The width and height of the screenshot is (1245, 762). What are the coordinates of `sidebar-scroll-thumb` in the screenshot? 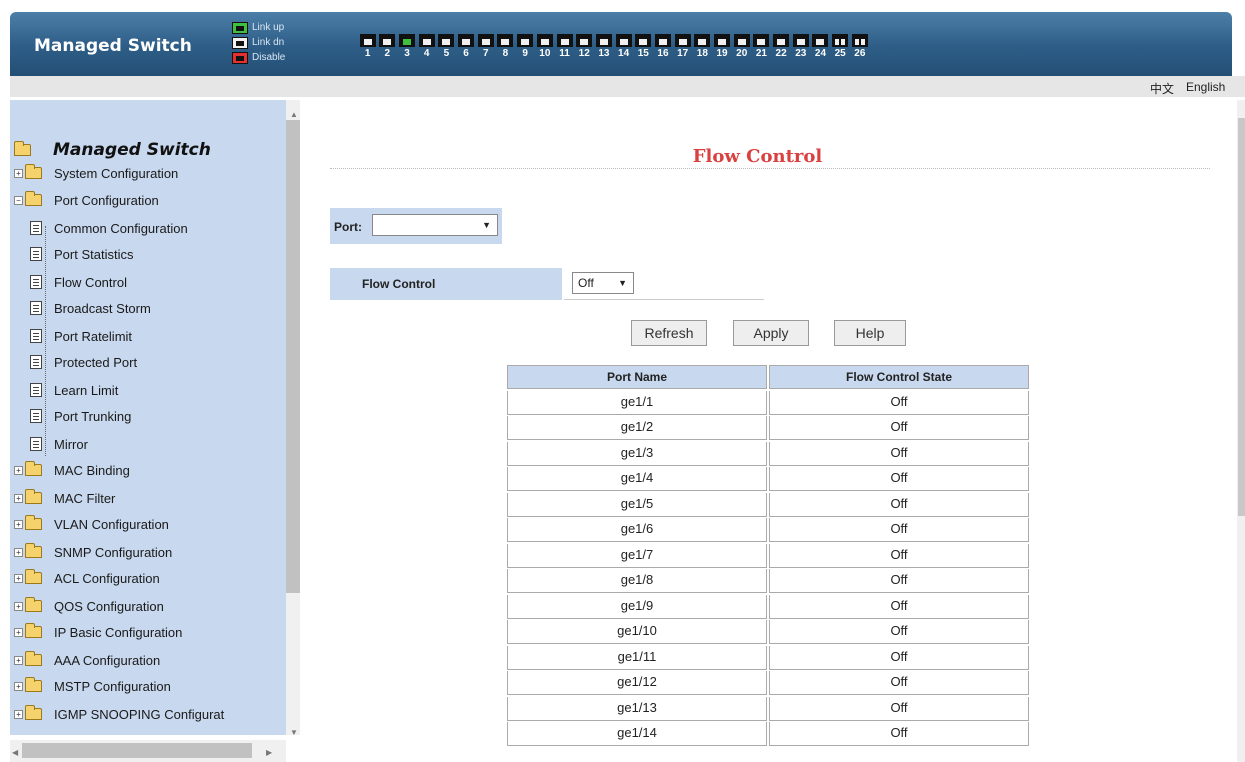 It's located at (293, 356).